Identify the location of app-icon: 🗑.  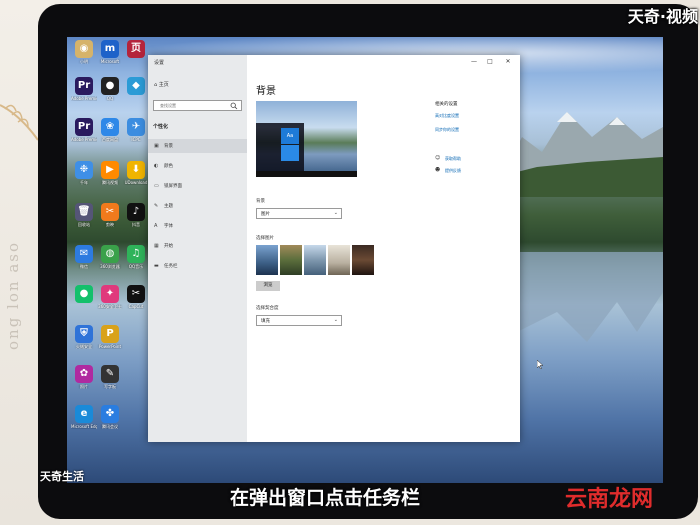
(84, 212).